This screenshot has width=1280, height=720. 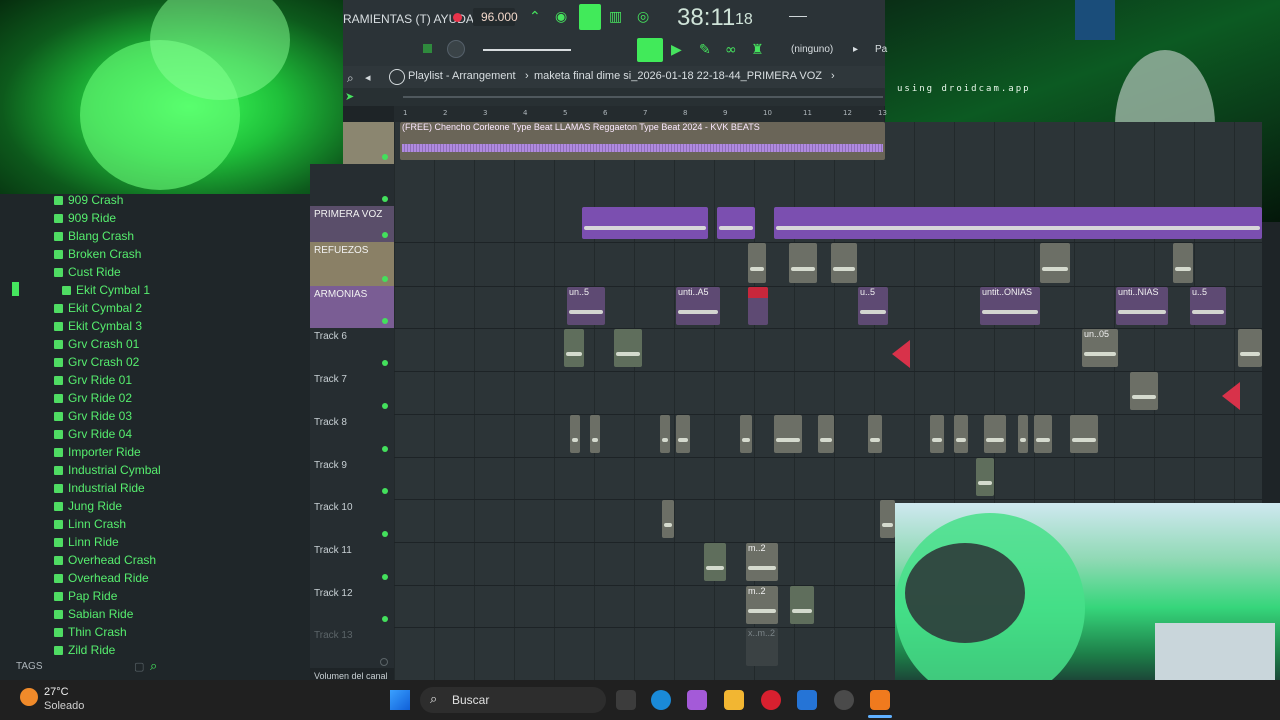 What do you see at coordinates (93, 614) in the screenshot?
I see `browser-item: Sabian Ride` at bounding box center [93, 614].